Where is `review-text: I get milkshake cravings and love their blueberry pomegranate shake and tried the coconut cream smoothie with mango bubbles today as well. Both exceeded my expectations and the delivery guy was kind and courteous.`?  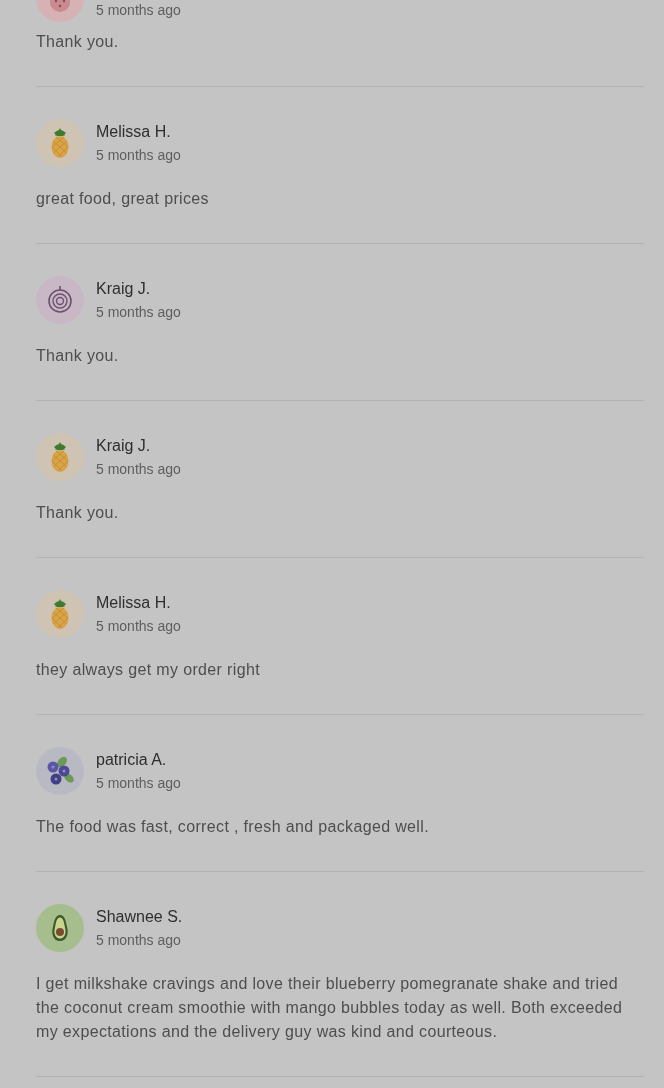
review-text: I get milkshake cravings and love their blueberry pomegranate shake and tried the coconut cream smoothie with mango bubbles today as well. Both exceeded my expectations and the delivery guy was kind and courteous. is located at coordinates (330, 1008).